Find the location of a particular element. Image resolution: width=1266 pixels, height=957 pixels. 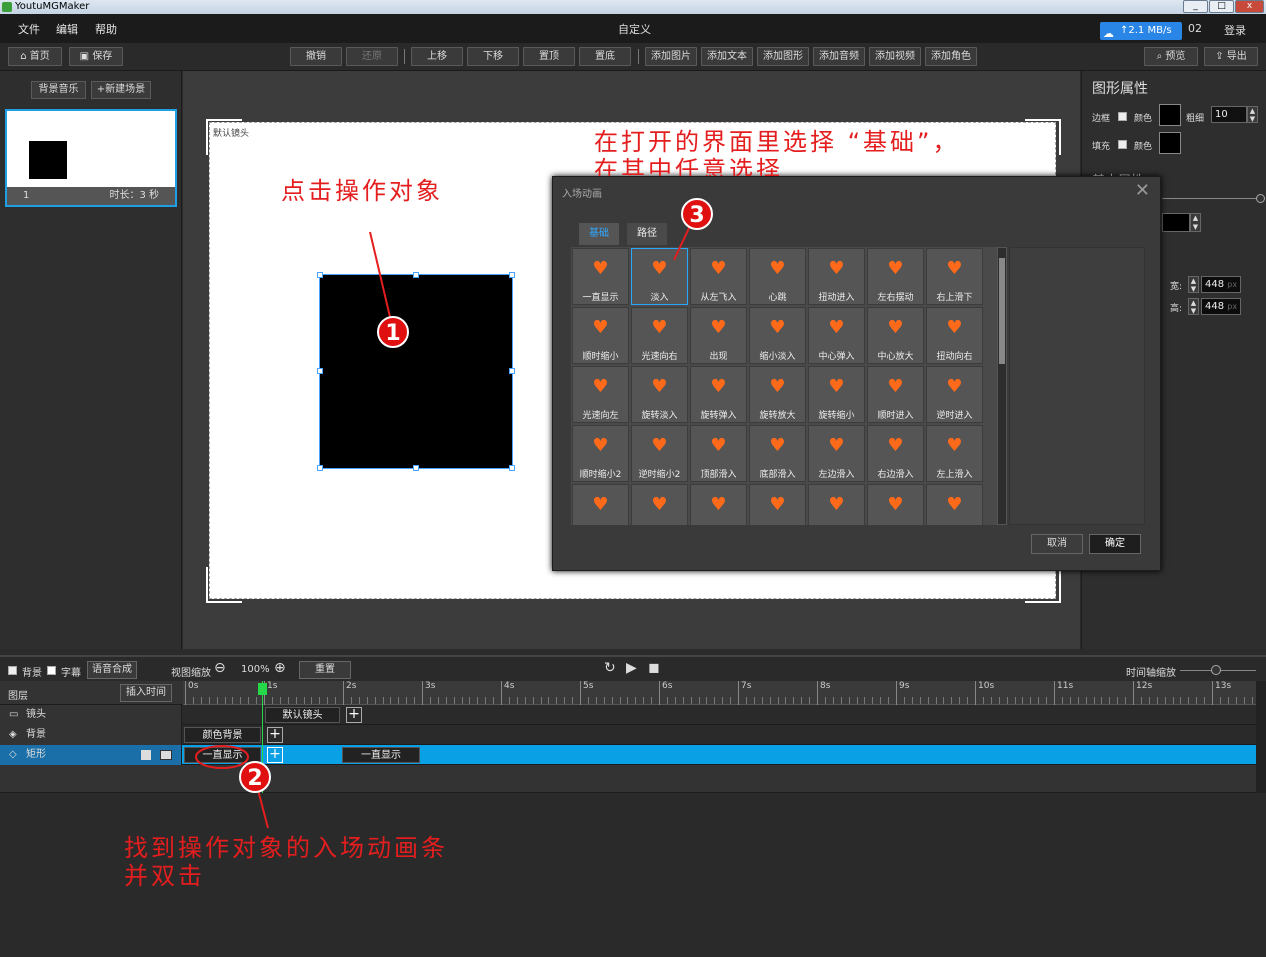

step-marker-1: 1 is located at coordinates (393, 332).